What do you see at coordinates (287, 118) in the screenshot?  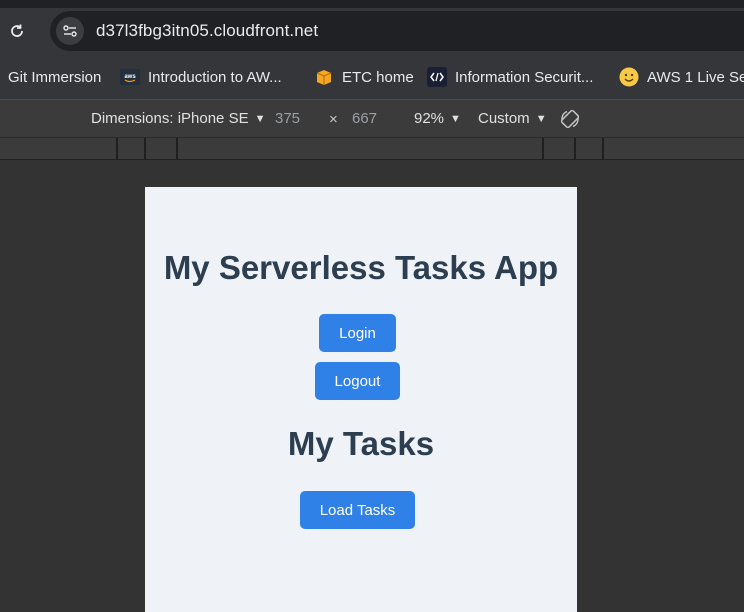 I see `width-input: 375` at bounding box center [287, 118].